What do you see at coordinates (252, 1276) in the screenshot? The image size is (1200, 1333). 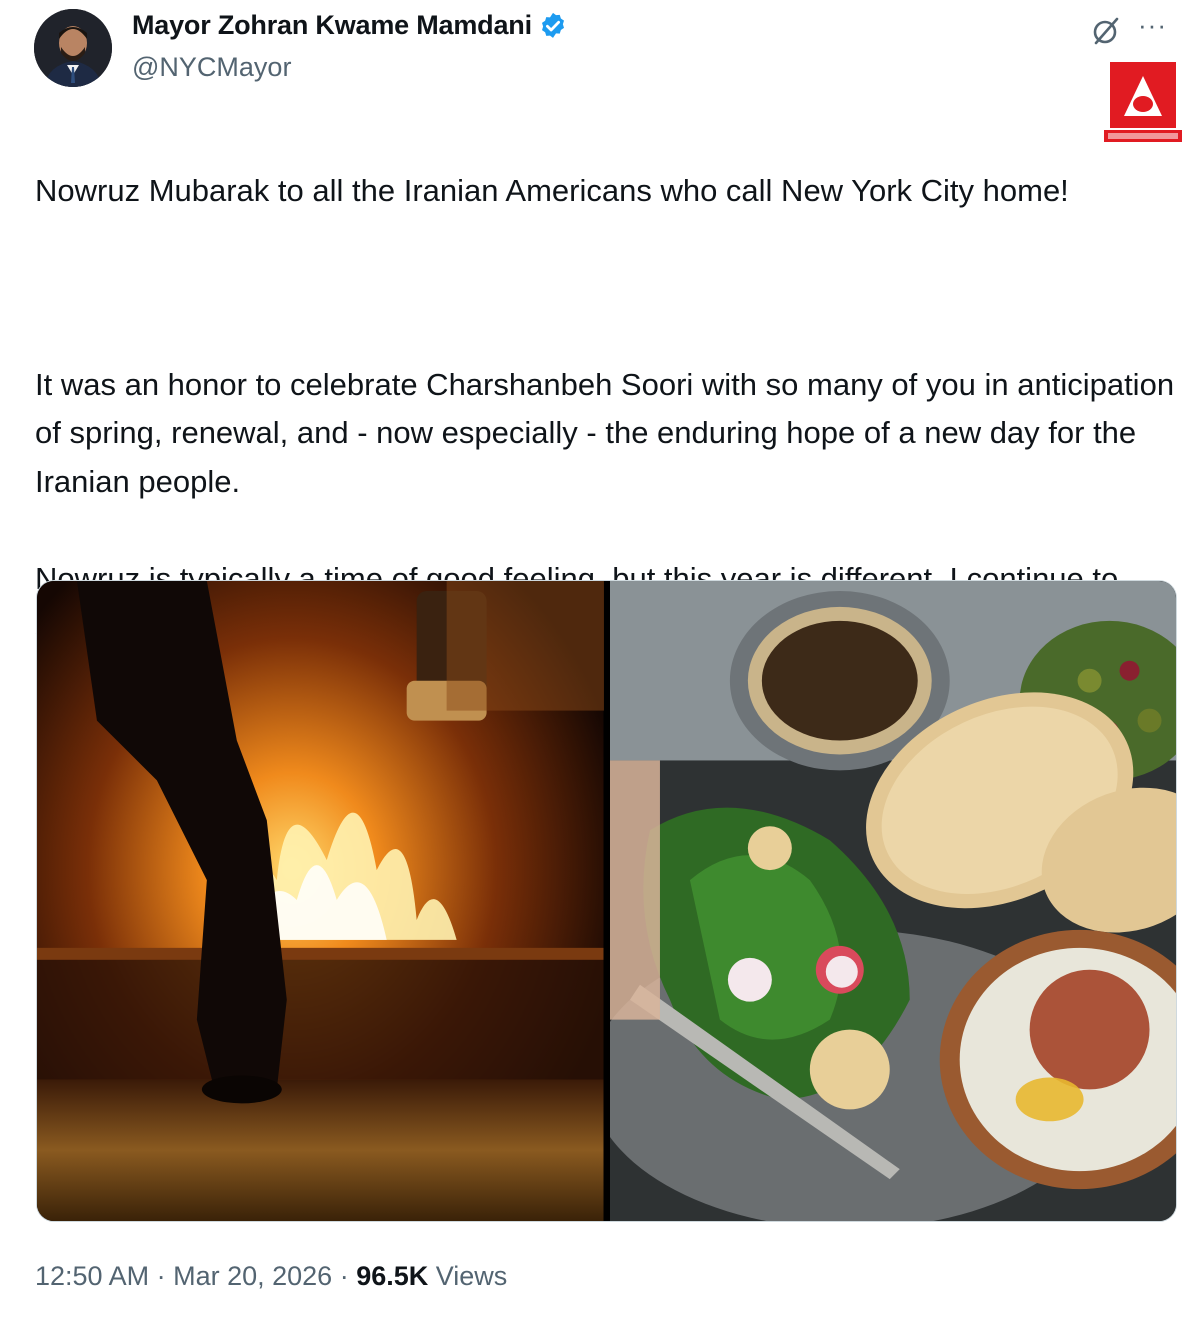 I see `tweet-date: Mar 20, 2026` at bounding box center [252, 1276].